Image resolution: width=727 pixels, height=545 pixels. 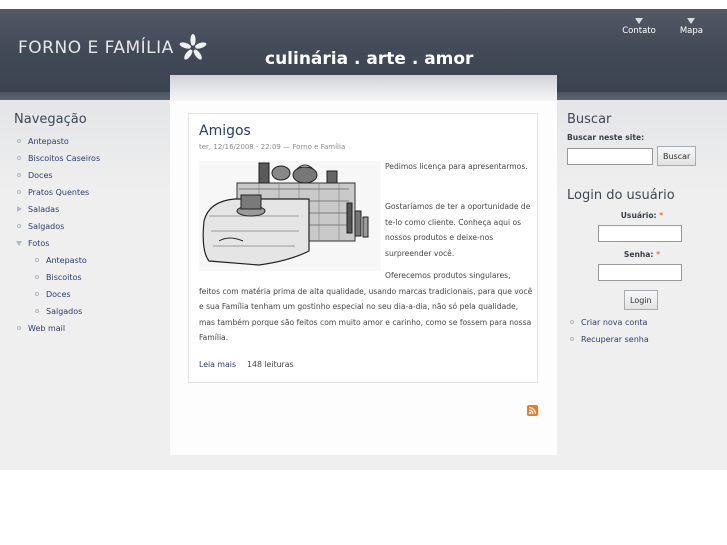 I want to click on contact-link: Contato, so click(x=639, y=27).